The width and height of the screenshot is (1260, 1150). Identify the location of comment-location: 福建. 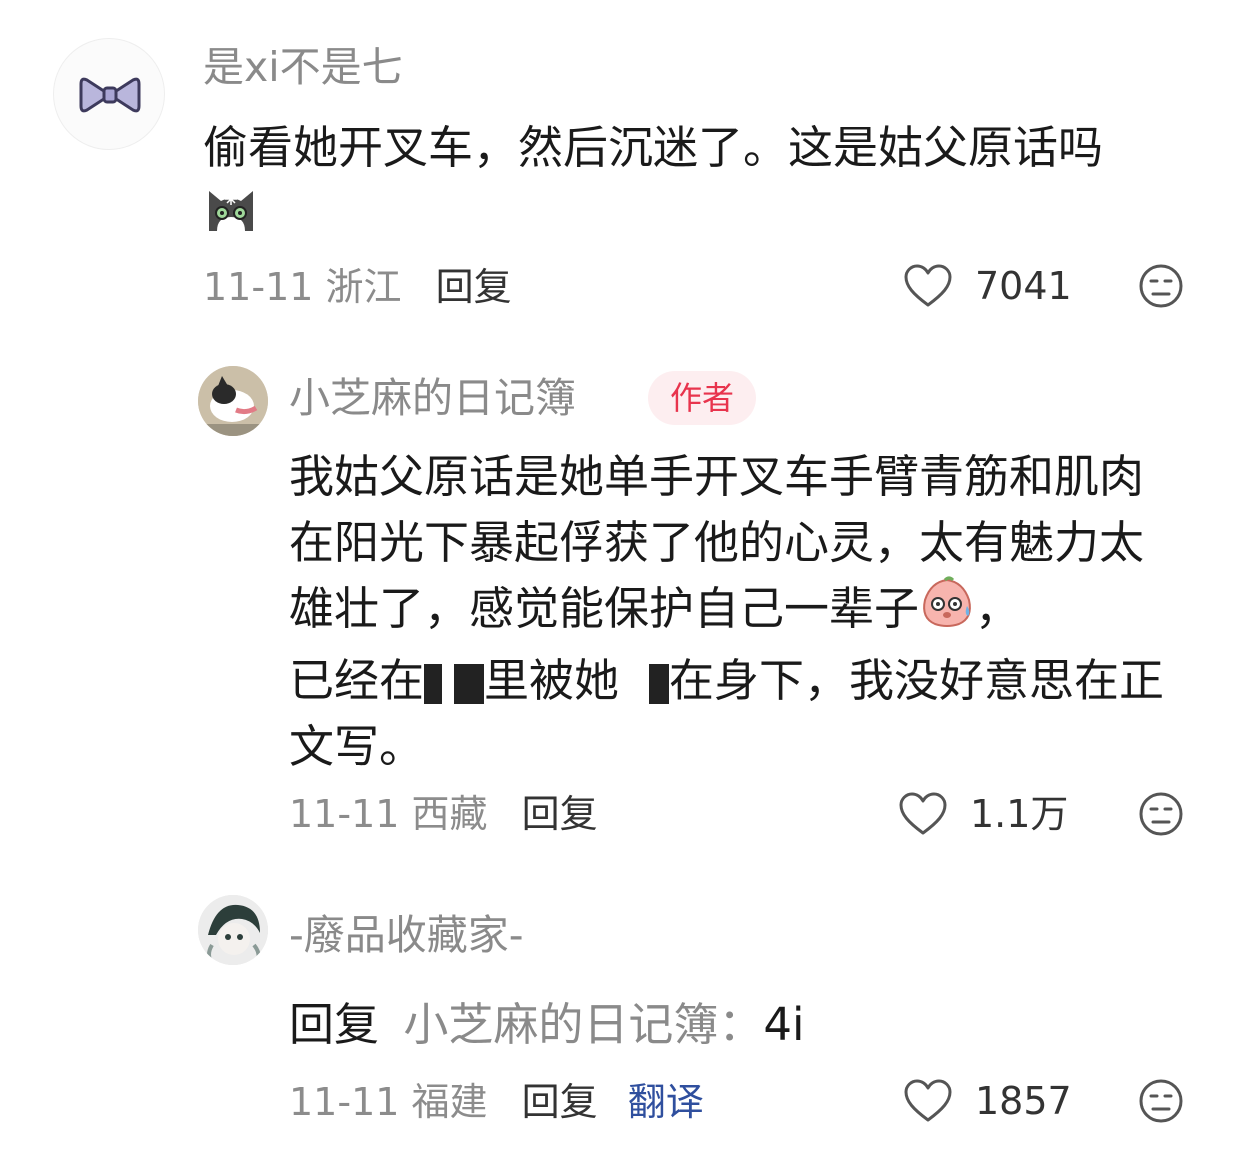
(449, 1102).